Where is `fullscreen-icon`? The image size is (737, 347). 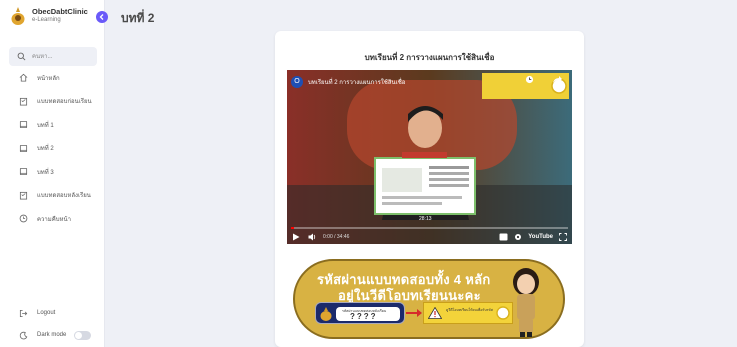 fullscreen-icon is located at coordinates (563, 236).